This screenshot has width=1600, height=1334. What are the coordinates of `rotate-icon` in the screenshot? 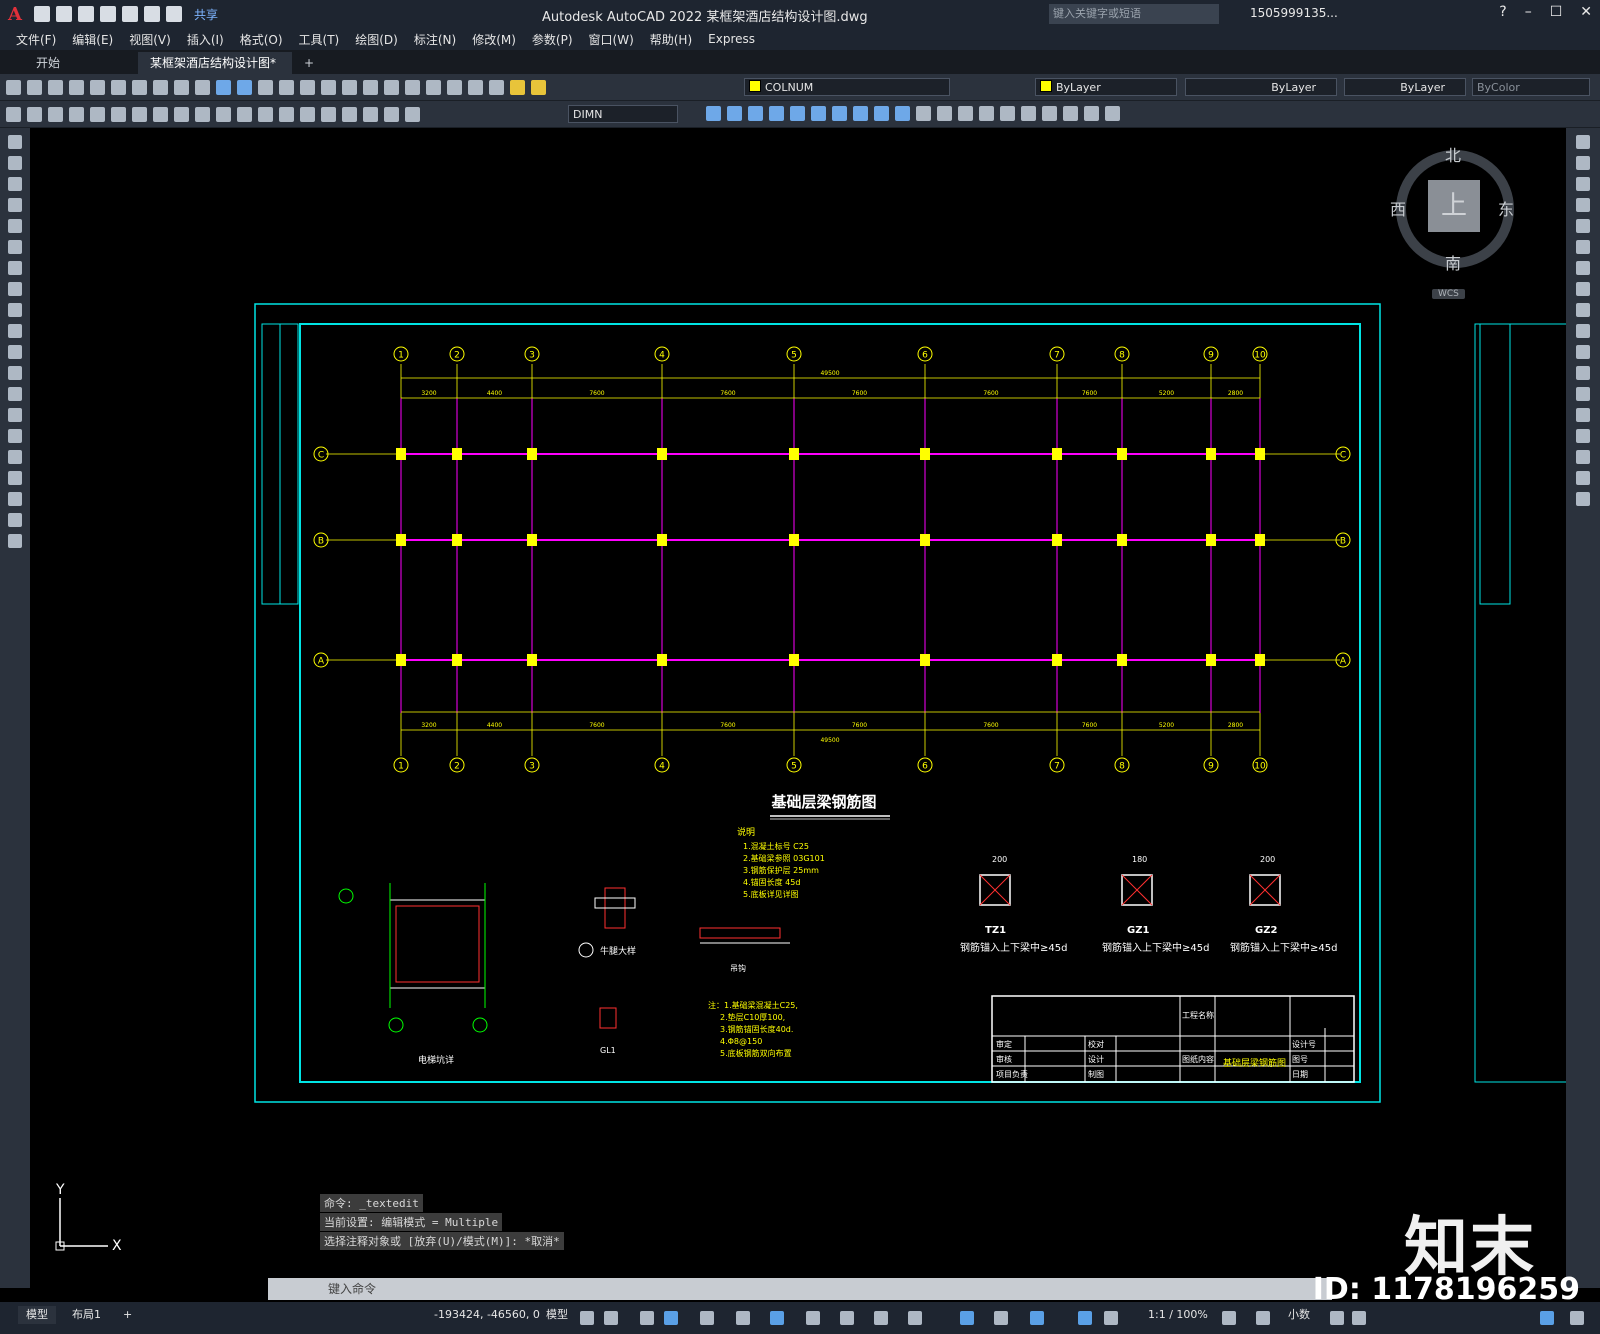 It's located at (1583, 268).